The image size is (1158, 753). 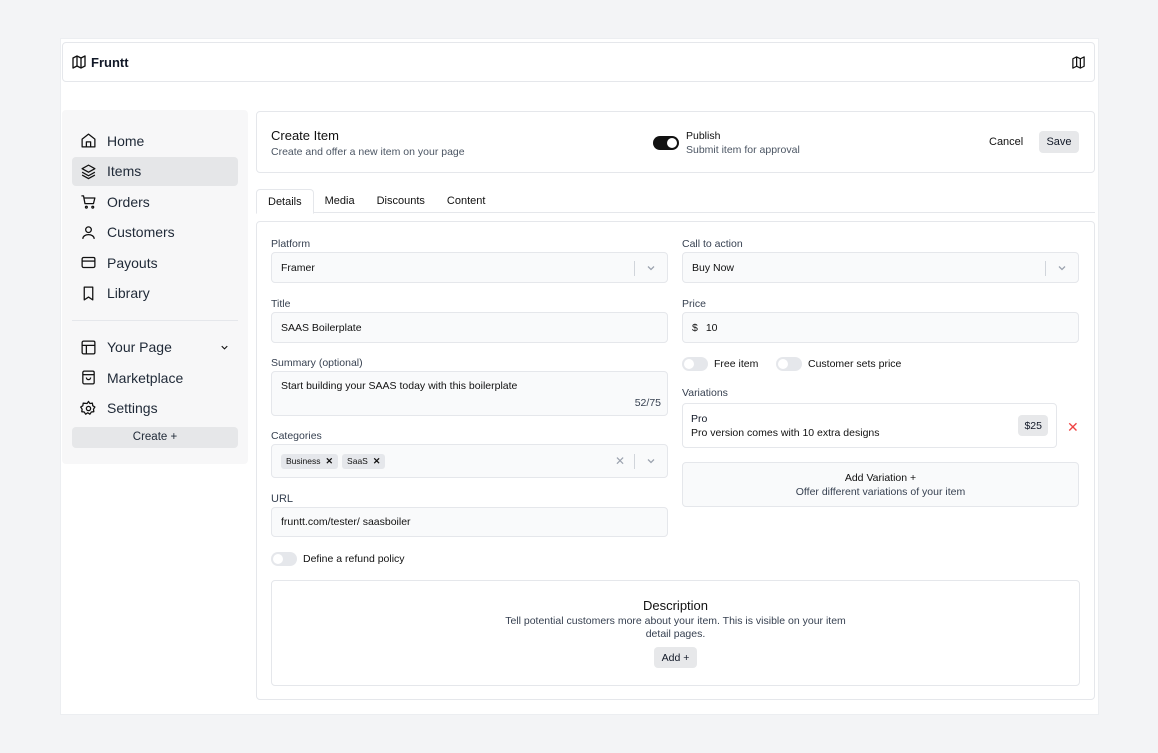 What do you see at coordinates (466, 201) in the screenshot?
I see `tab-content: Content` at bounding box center [466, 201].